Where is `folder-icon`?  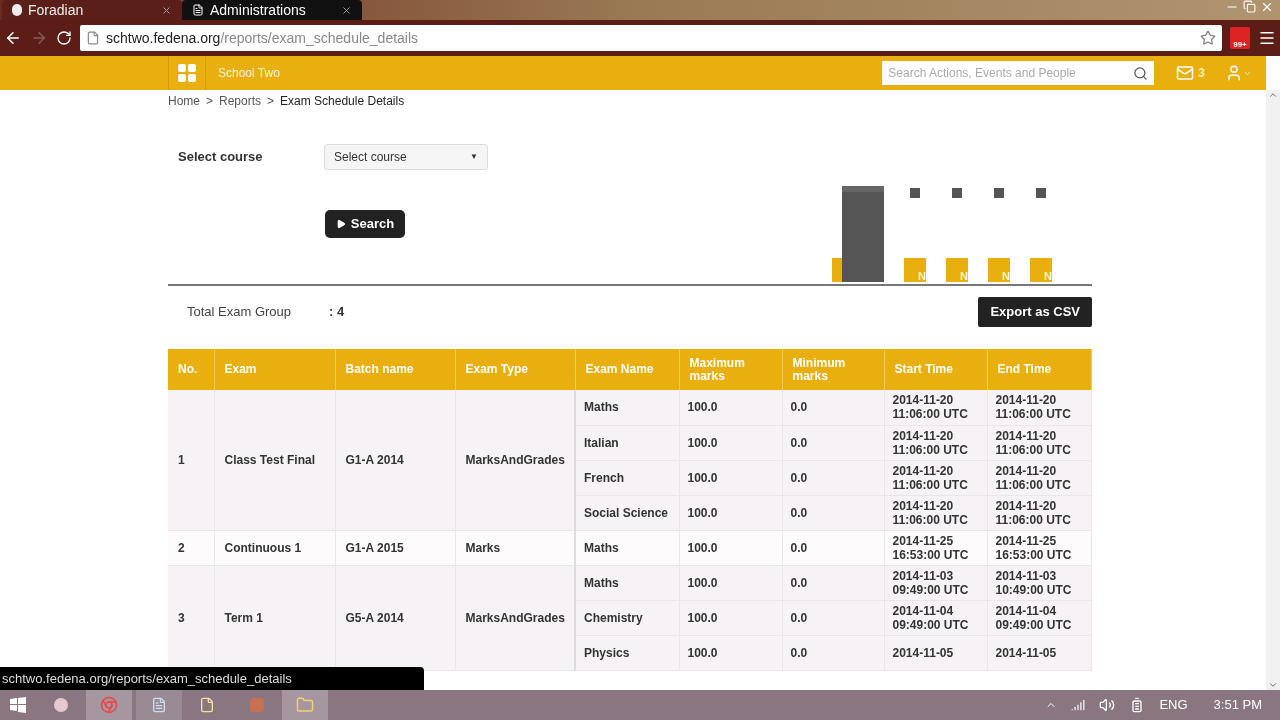
folder-icon is located at coordinates (305, 705).